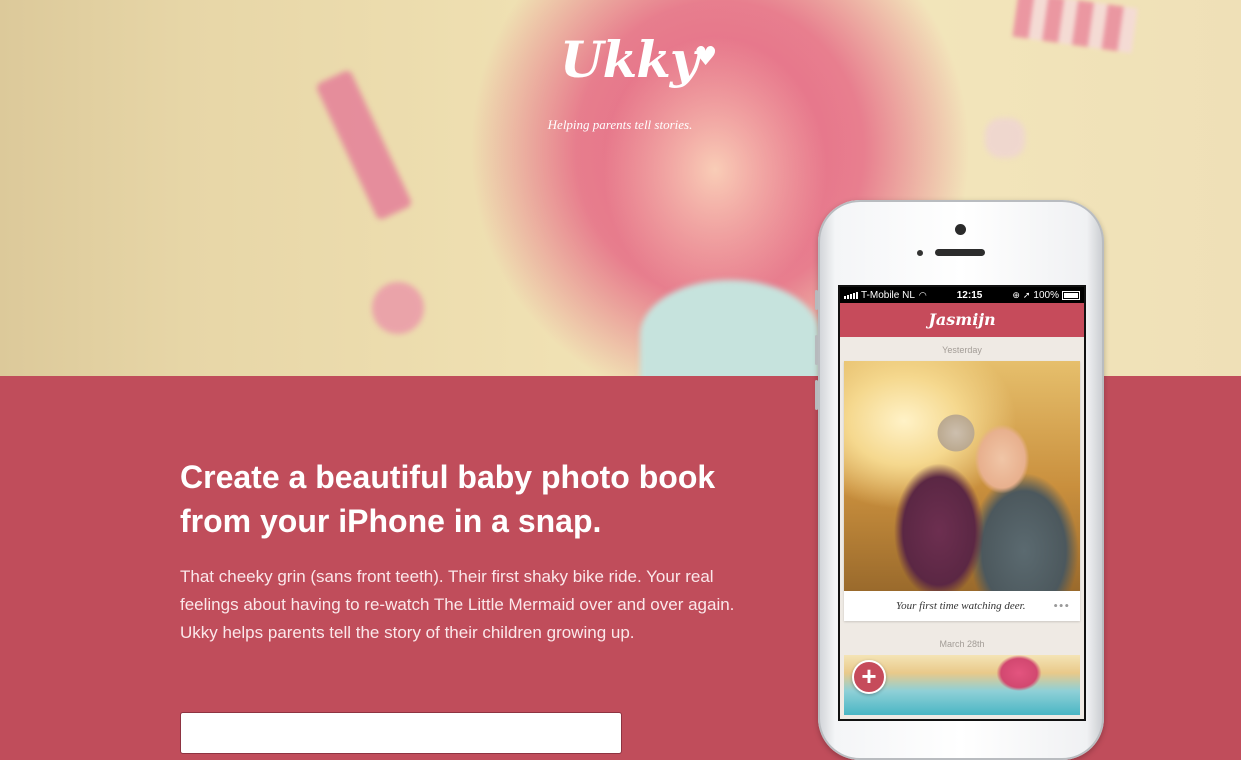  Describe the element at coordinates (962, 644) in the screenshot. I see `section-label-date: March 28th` at that location.